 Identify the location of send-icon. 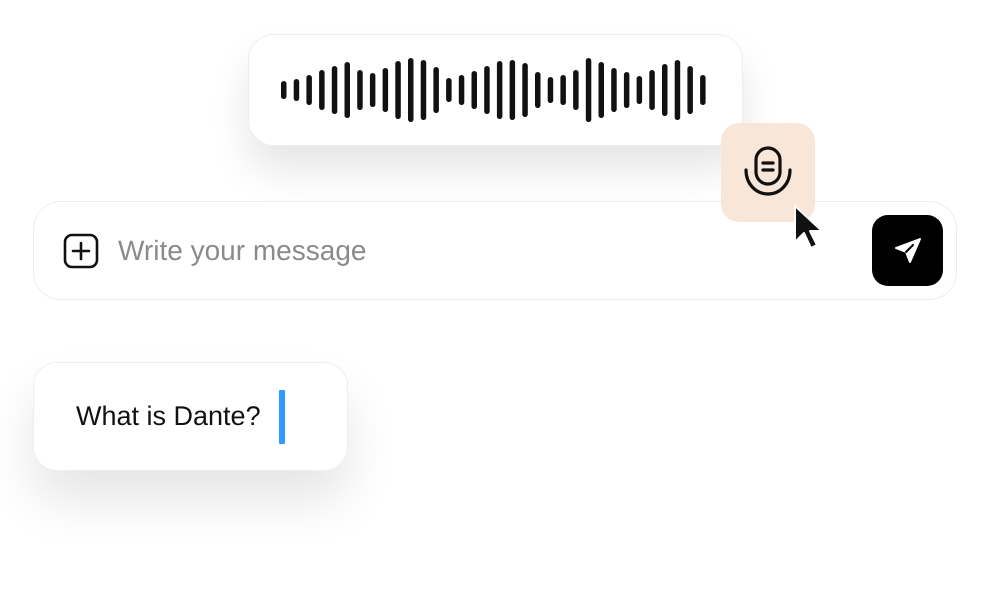
(907, 251).